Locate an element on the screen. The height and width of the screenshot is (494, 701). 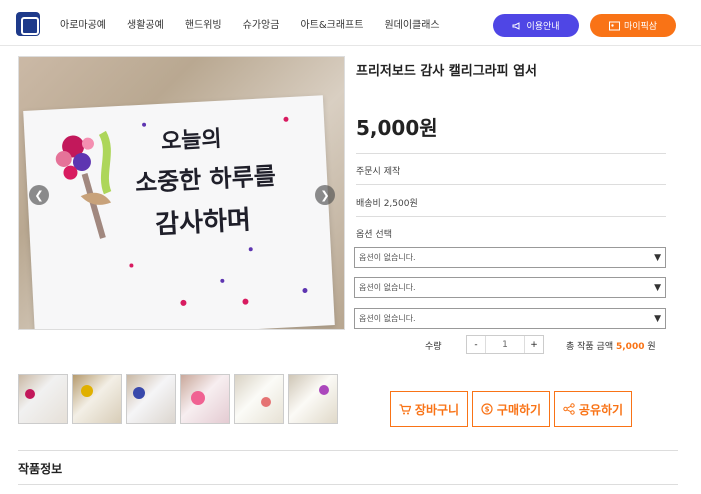
option-select-3: 옵션이 없습니다. ▼ is located at coordinates (510, 318).